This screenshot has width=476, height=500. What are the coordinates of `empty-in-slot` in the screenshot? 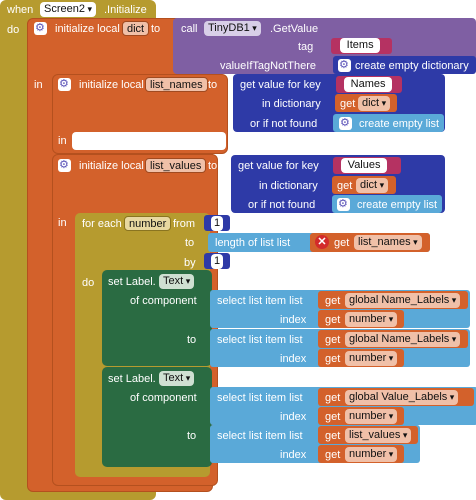 It's located at (149, 141).